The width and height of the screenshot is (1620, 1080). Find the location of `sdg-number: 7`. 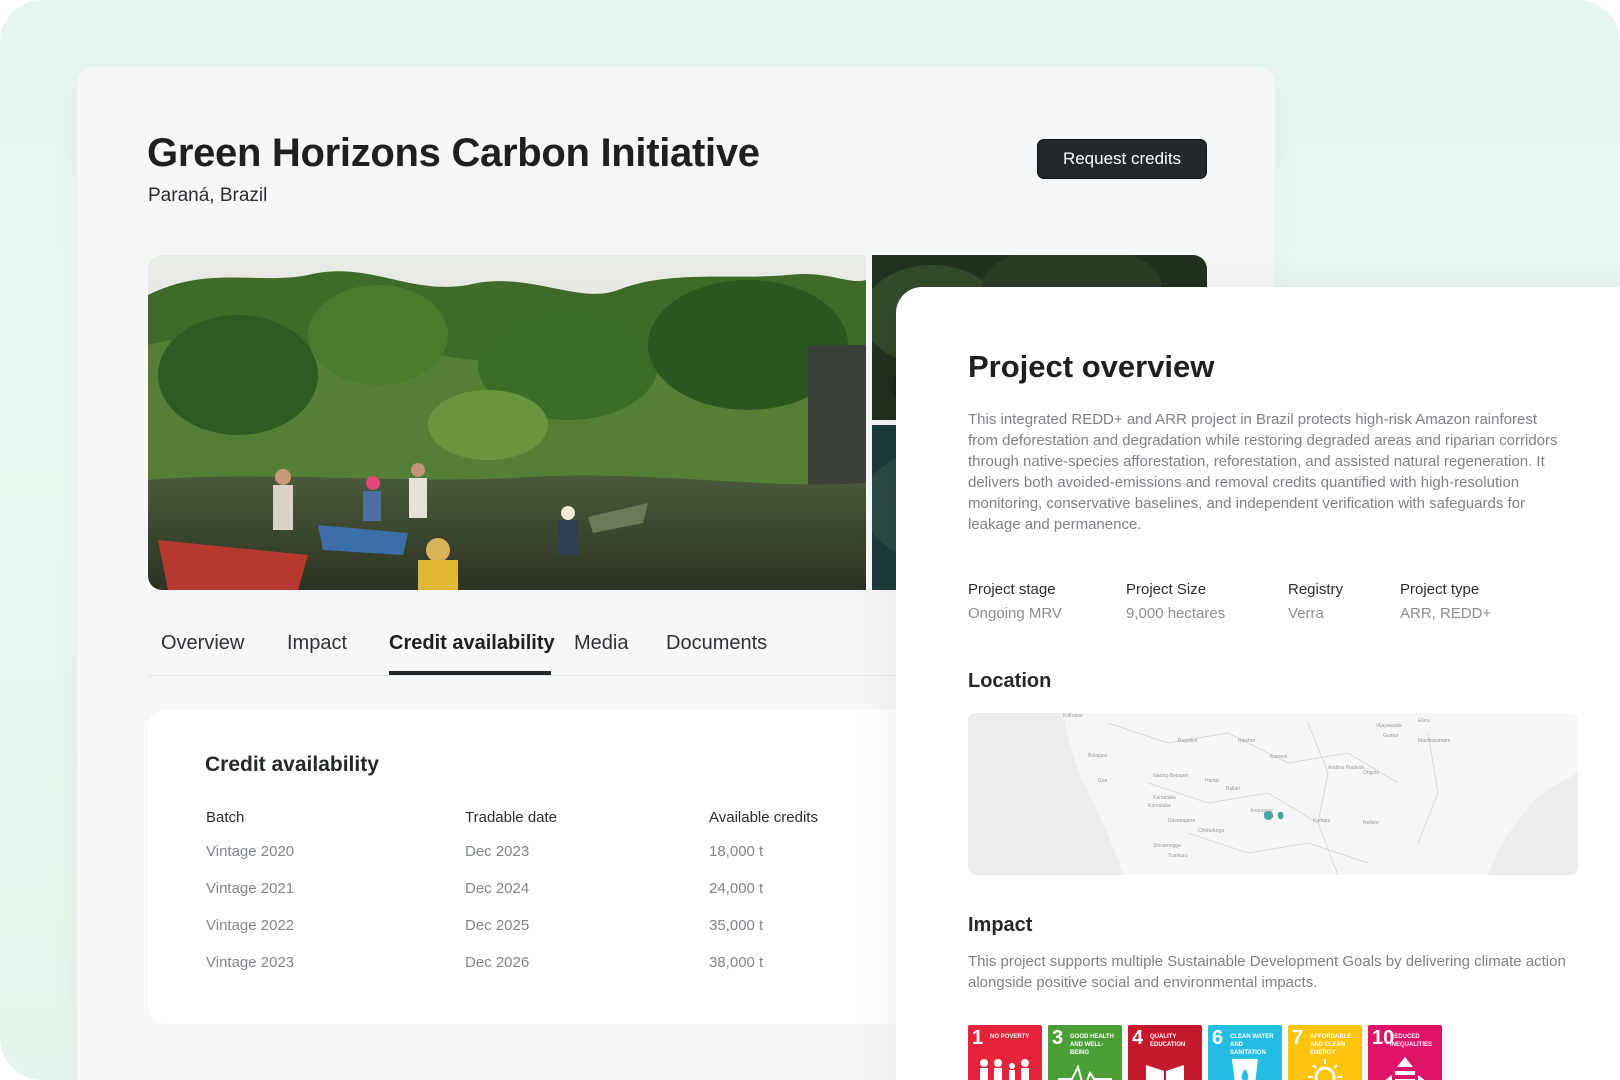

sdg-number: 7 is located at coordinates (1298, 1038).